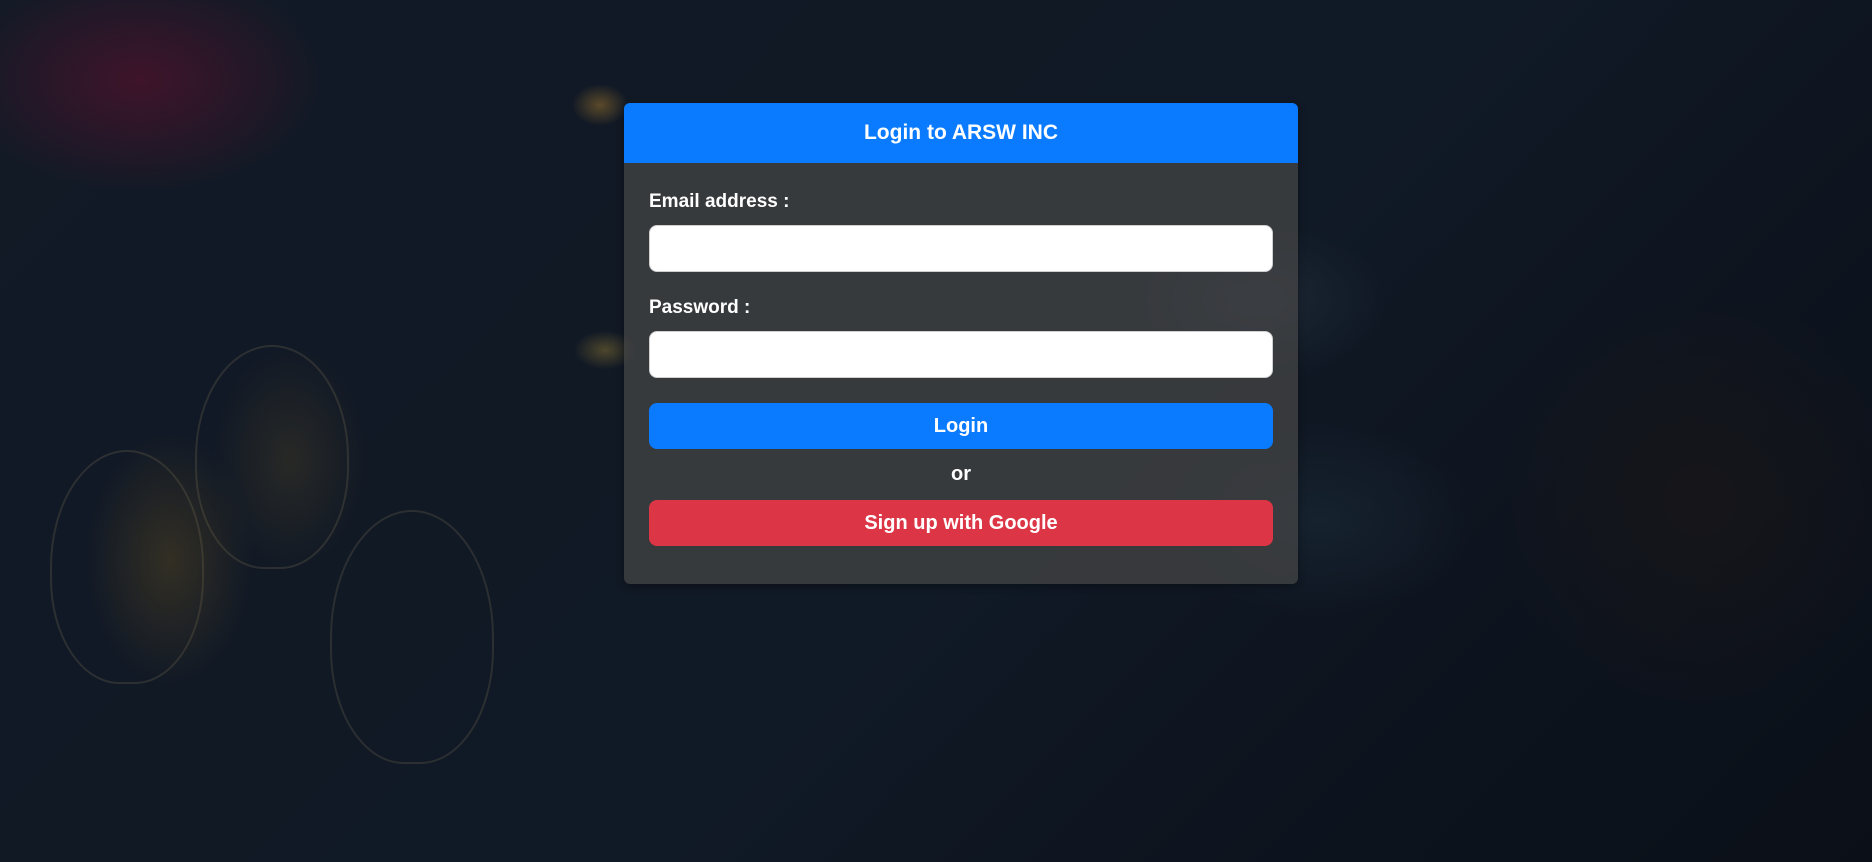 The image size is (1872, 862). What do you see at coordinates (961, 248) in the screenshot?
I see `email-field` at bounding box center [961, 248].